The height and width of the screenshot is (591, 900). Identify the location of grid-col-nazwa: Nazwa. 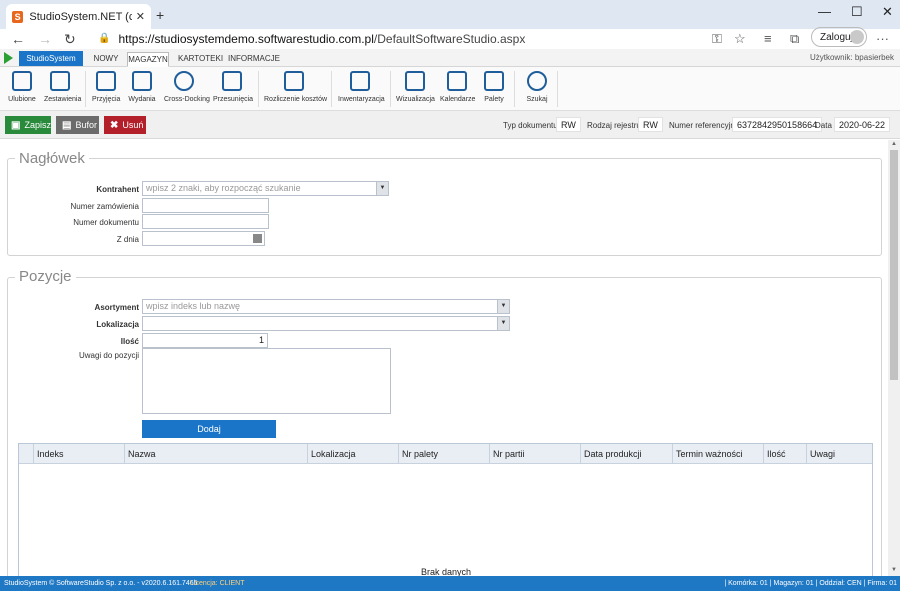
(216, 454).